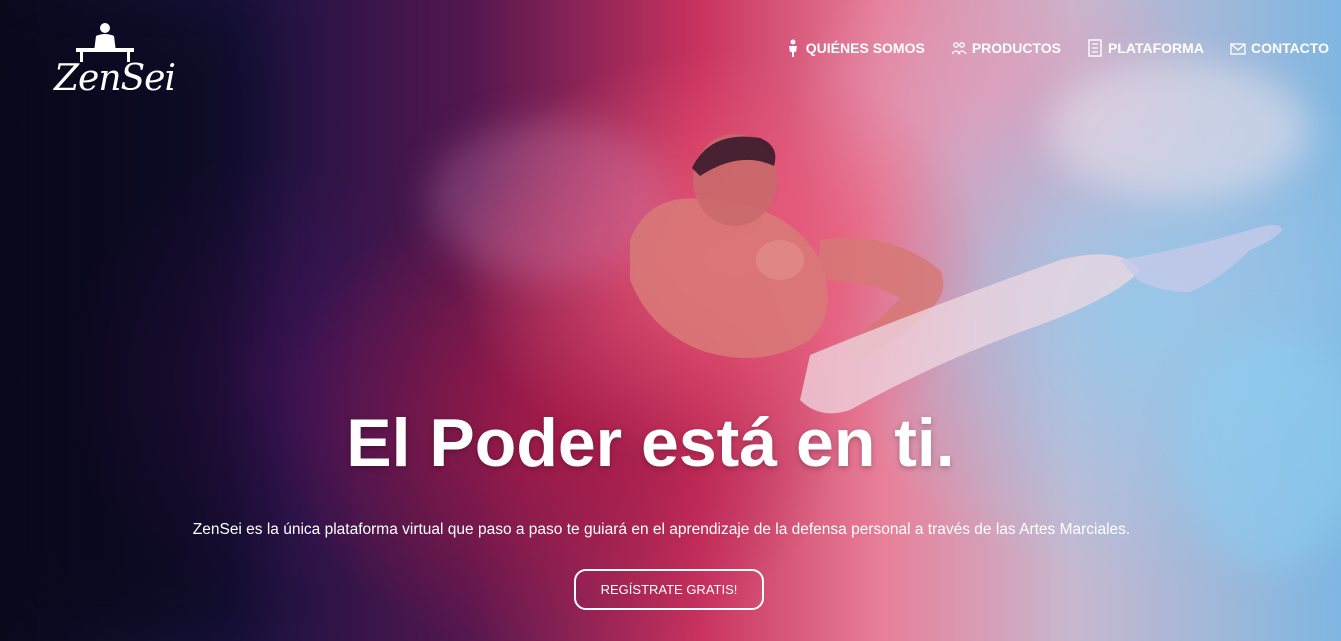 The image size is (1341, 641). I want to click on zensei-logo: ZenSei, so click(114, 63).